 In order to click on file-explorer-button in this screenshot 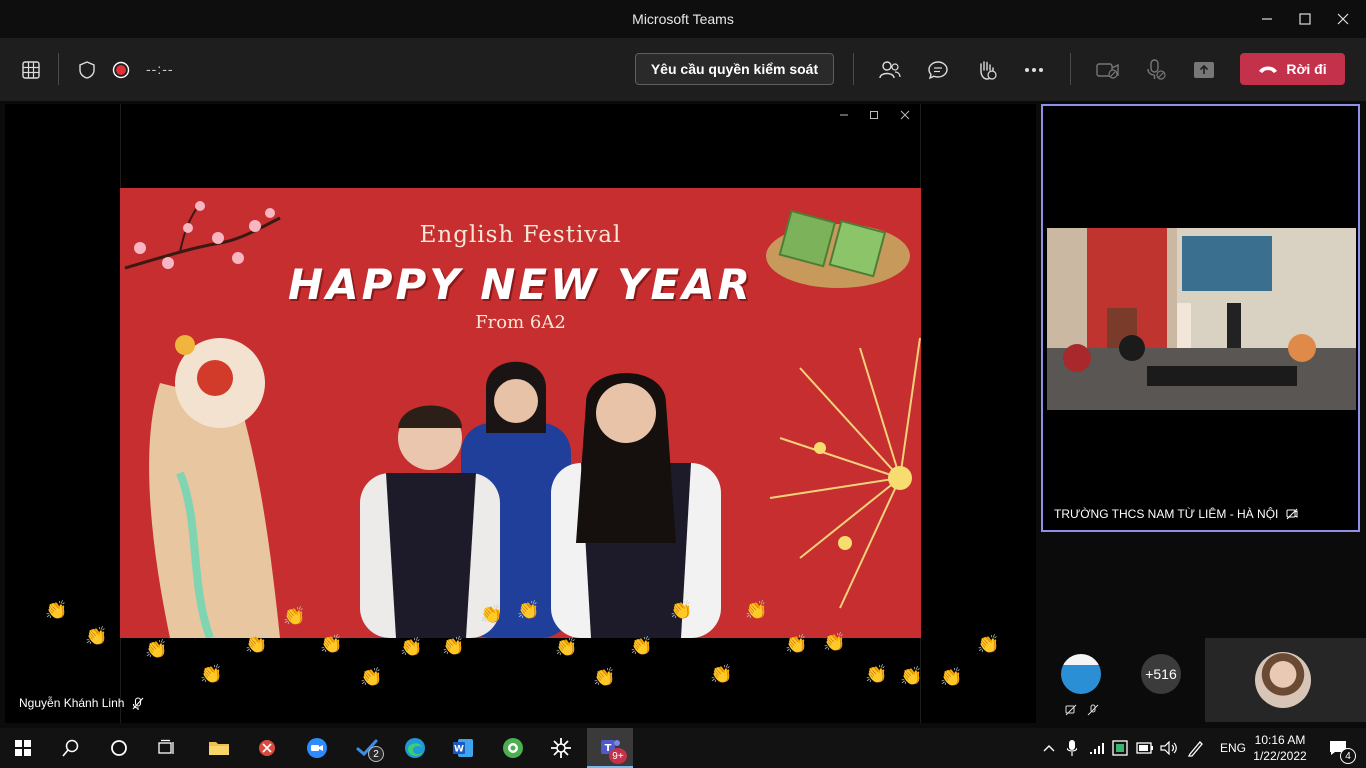, I will do `click(219, 748)`.